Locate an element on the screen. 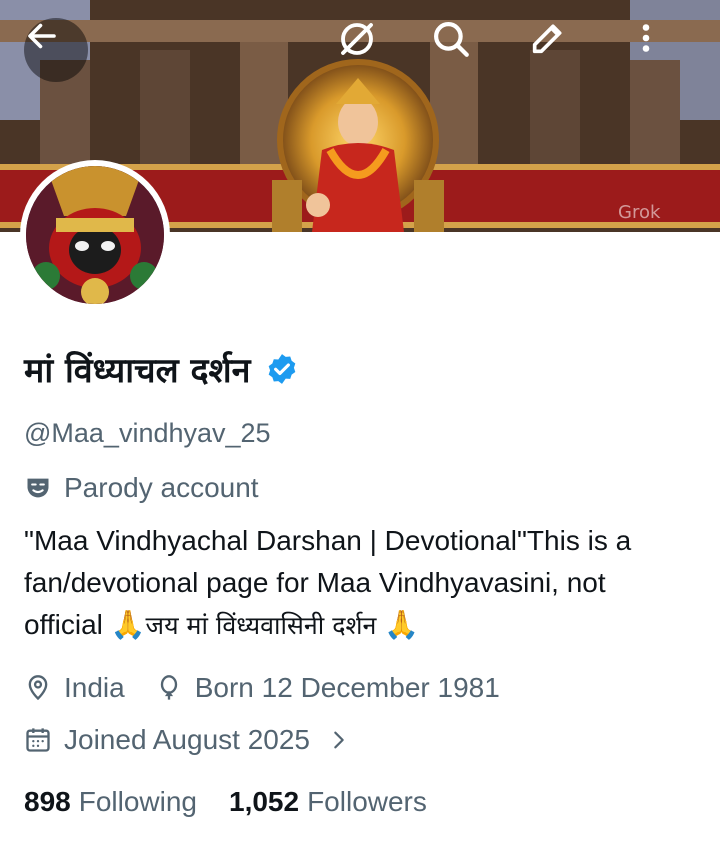  parody-label-row: Parody account is located at coordinates (141, 488).